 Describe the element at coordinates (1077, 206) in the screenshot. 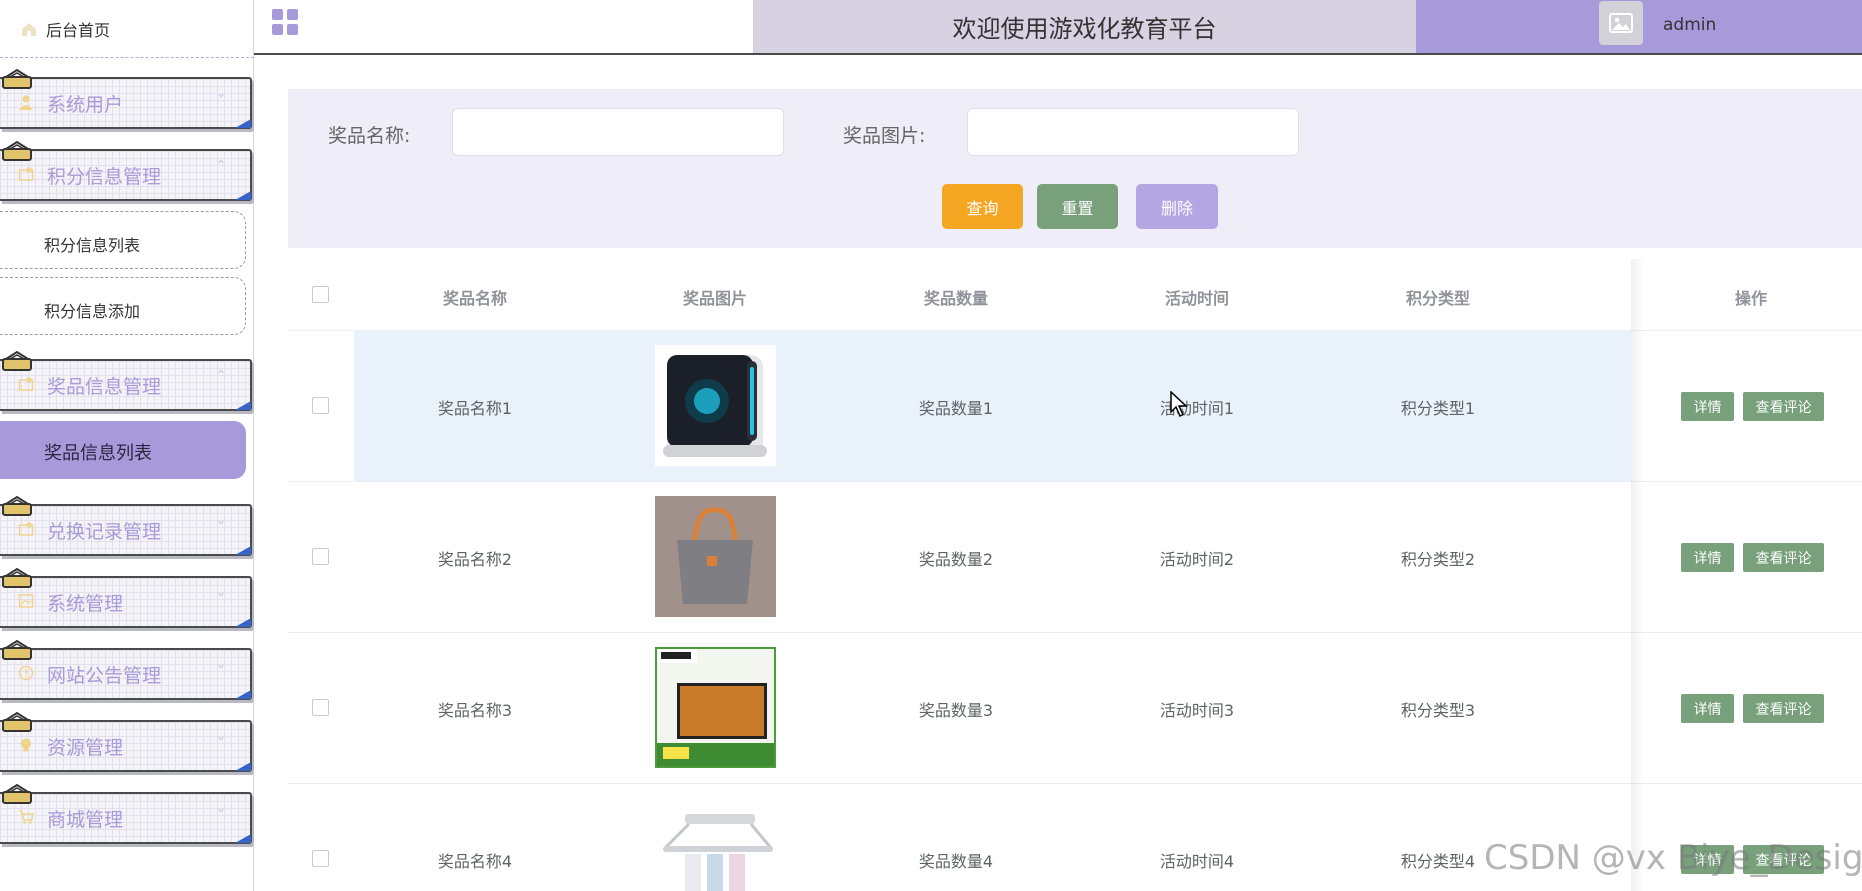

I see `reset-button: 重置` at that location.